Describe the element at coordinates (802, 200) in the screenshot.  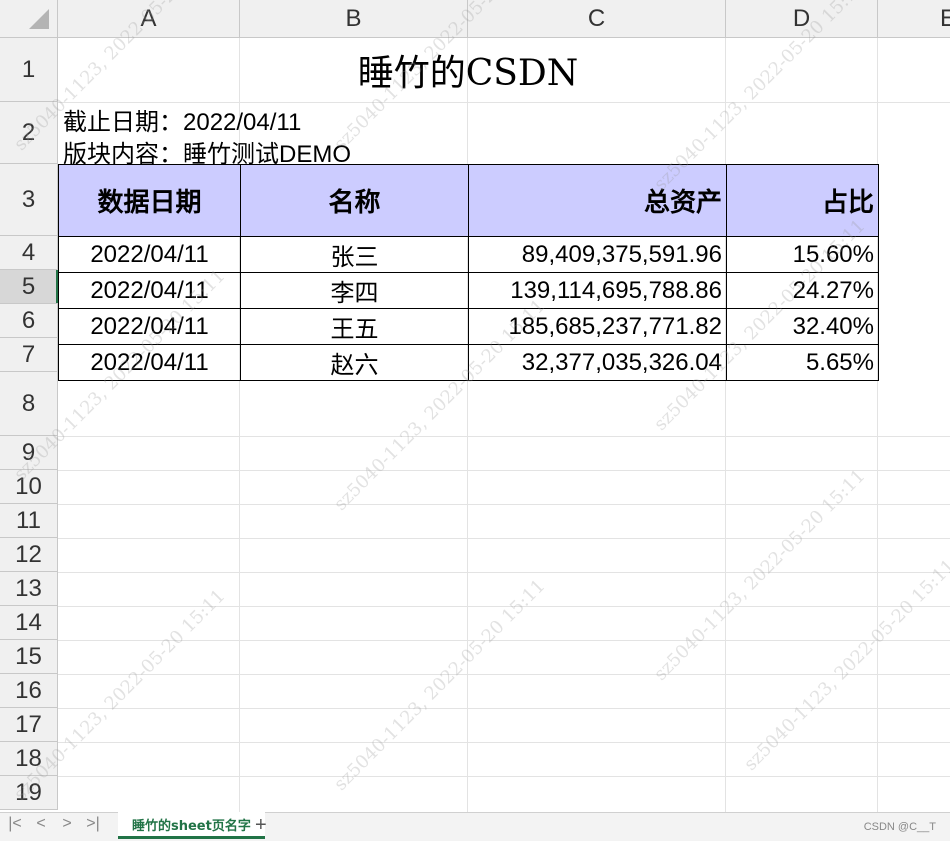
I see `header-cell-ratio: 占比` at that location.